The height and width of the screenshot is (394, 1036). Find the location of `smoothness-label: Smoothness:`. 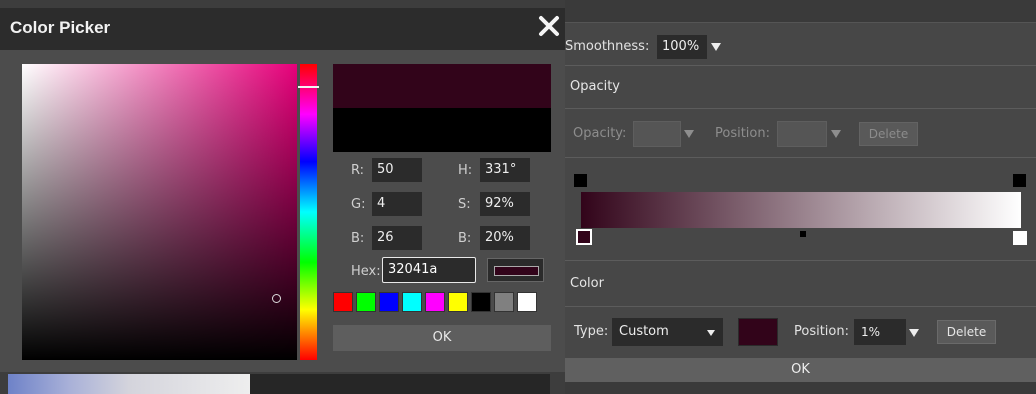

smoothness-label: Smoothness: is located at coordinates (607, 46).